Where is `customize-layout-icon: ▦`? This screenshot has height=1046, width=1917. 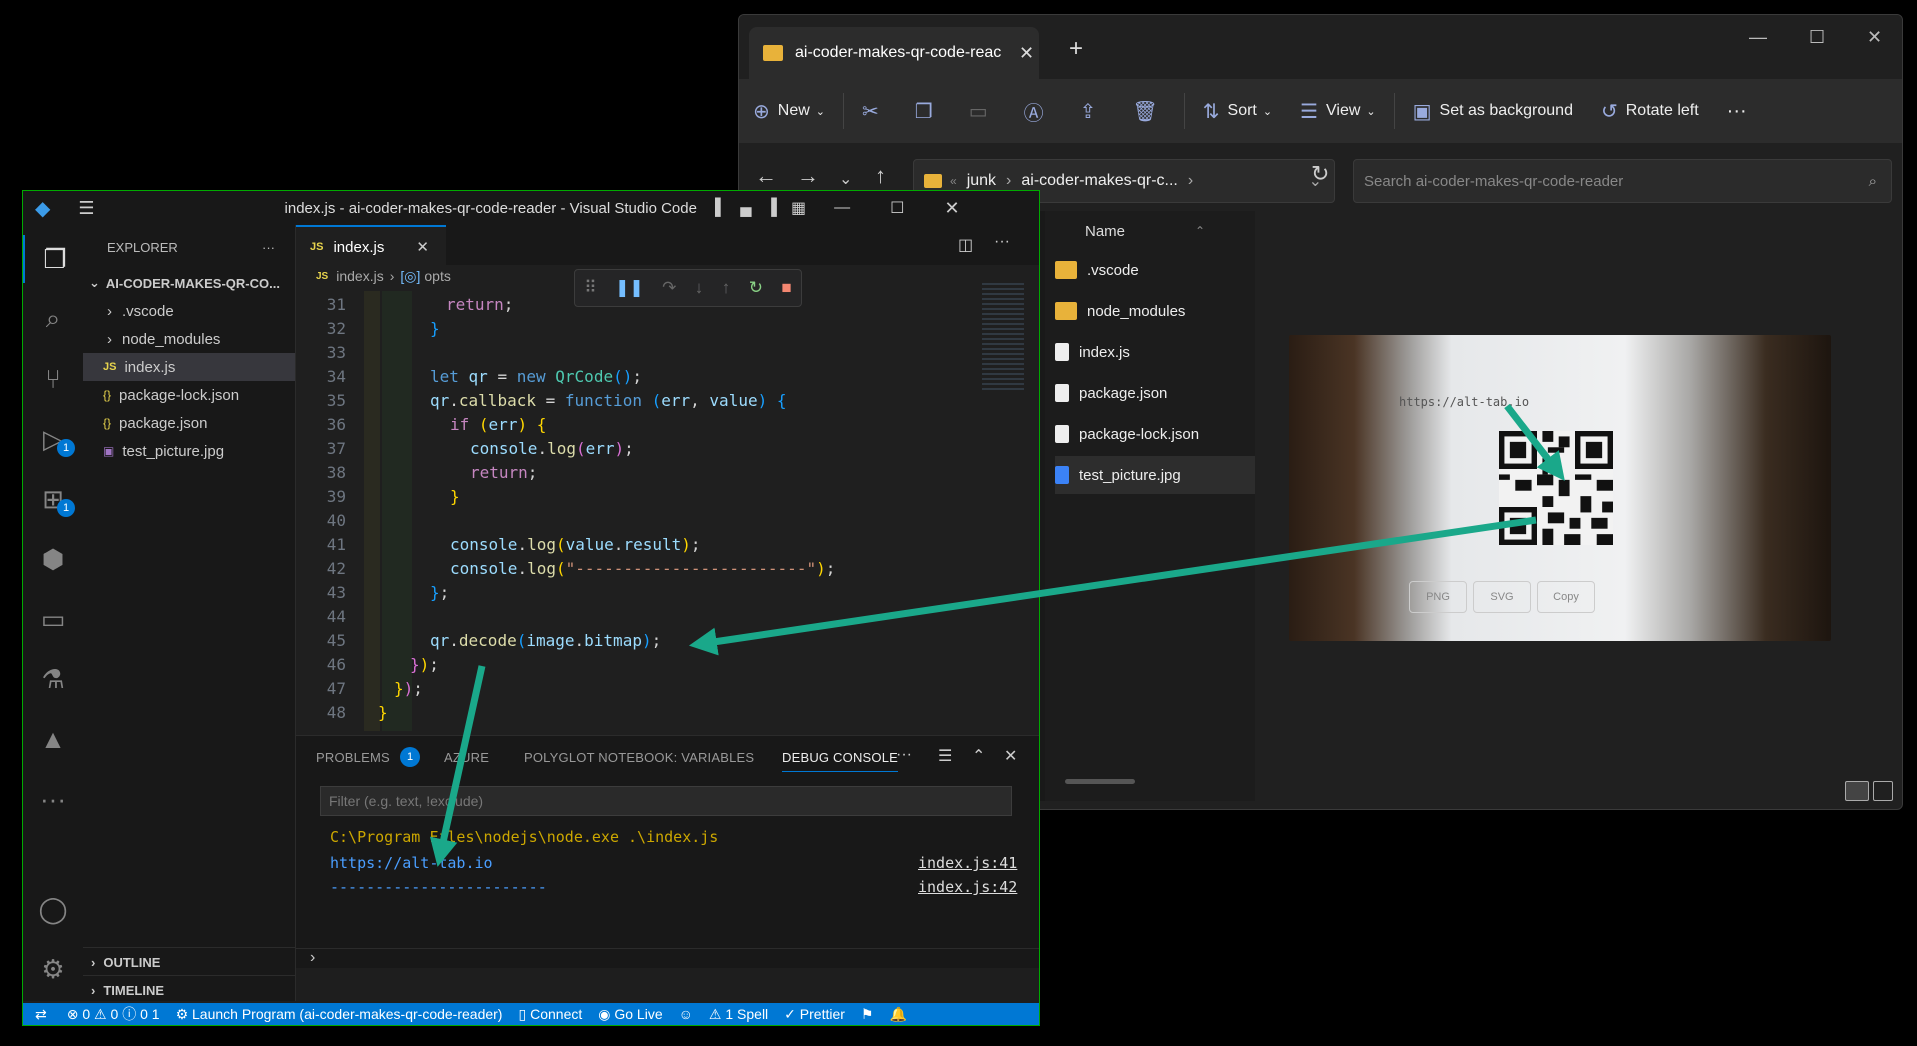
customize-layout-icon: ▦ is located at coordinates (798, 208).